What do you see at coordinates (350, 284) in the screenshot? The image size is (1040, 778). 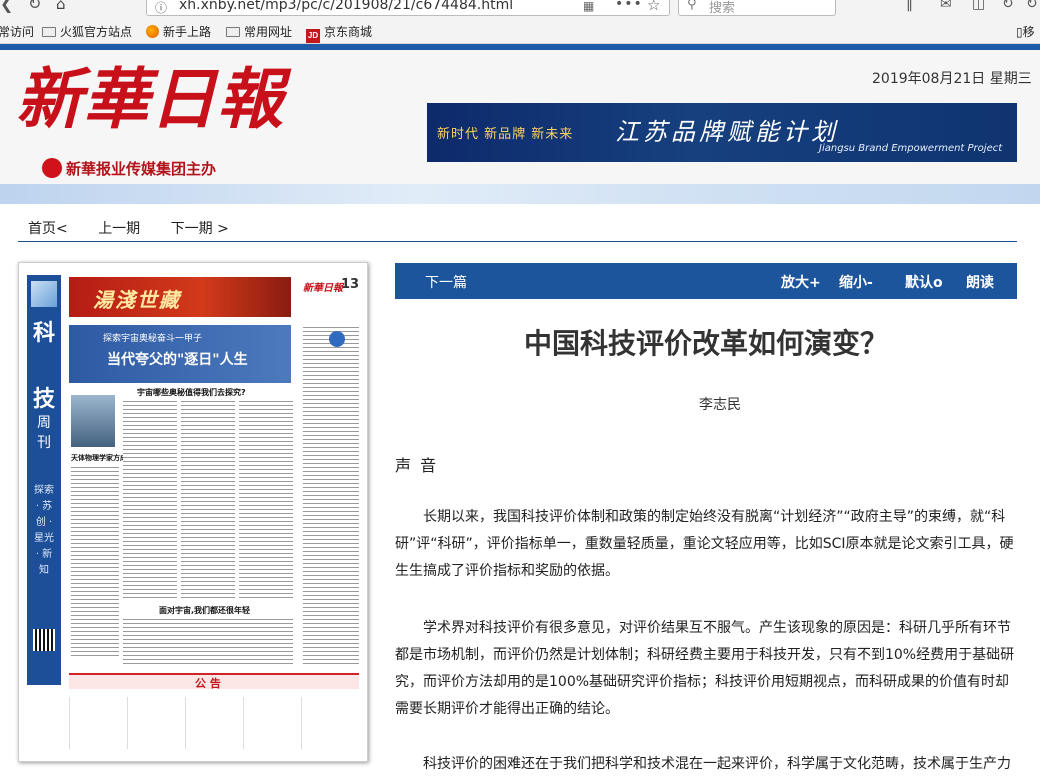 I see `page-number: 13` at bounding box center [350, 284].